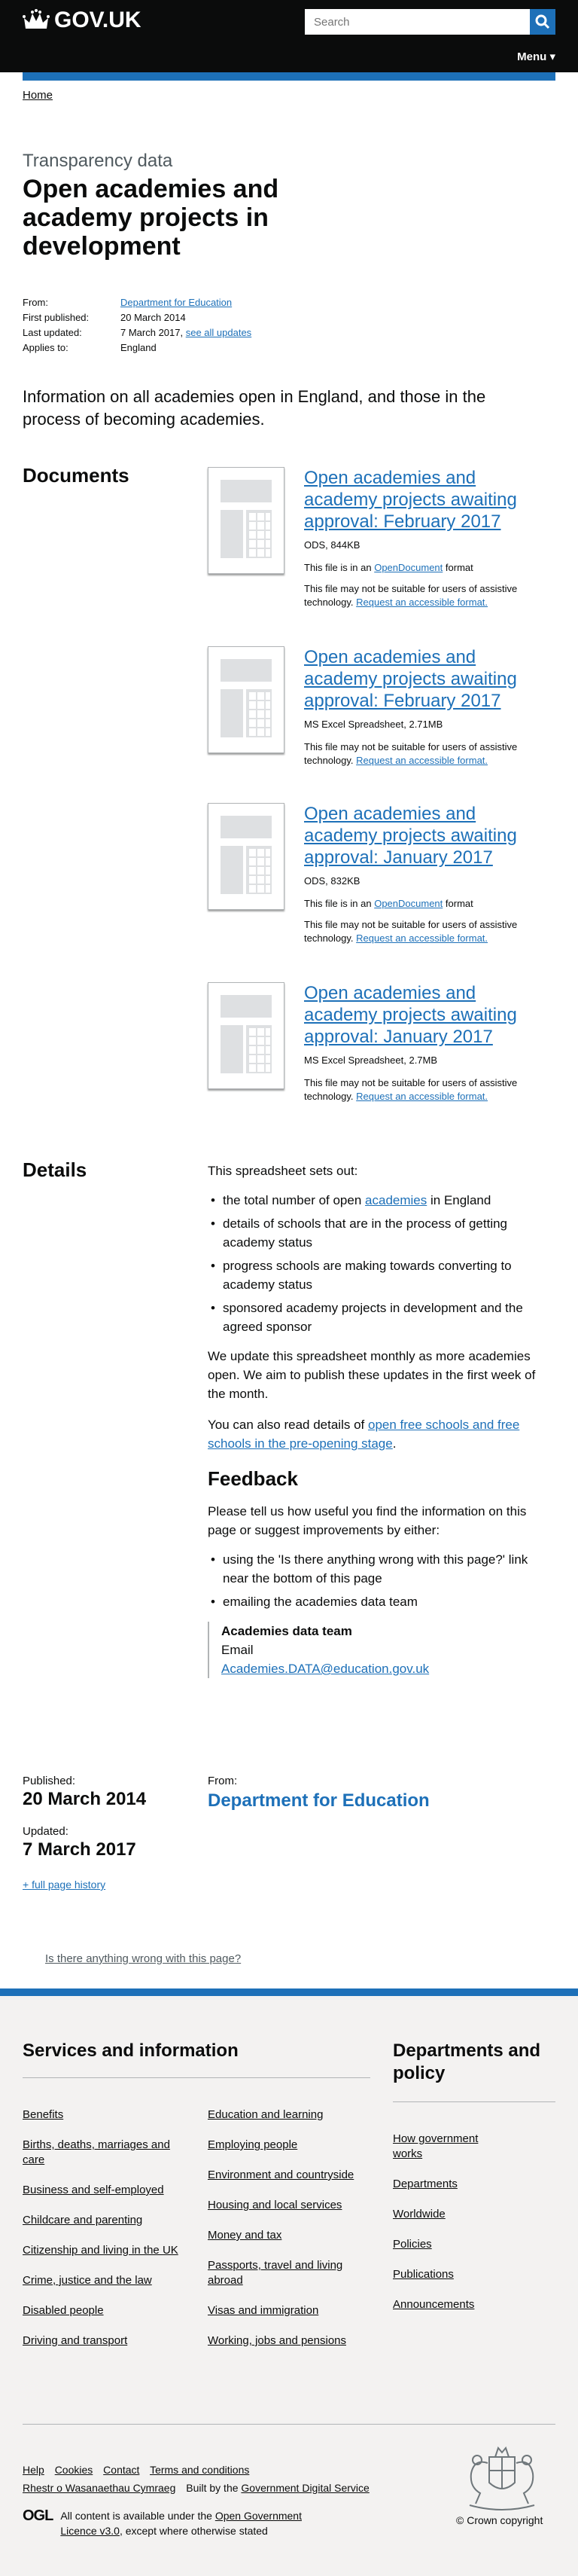 This screenshot has height=2576, width=578. I want to click on footer-link: Passports, travel and living abroad, so click(287, 2273).